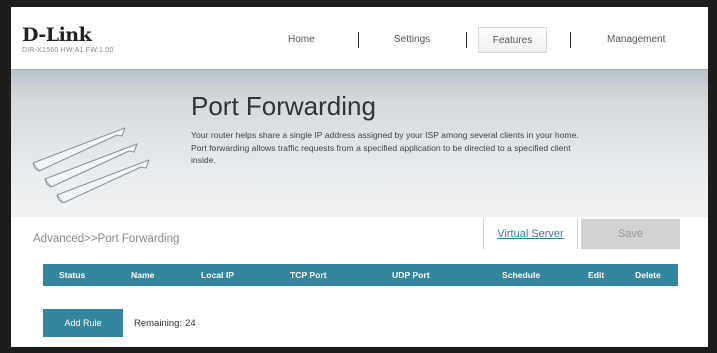  I want to click on column-schedule: Schedule, so click(521, 275).